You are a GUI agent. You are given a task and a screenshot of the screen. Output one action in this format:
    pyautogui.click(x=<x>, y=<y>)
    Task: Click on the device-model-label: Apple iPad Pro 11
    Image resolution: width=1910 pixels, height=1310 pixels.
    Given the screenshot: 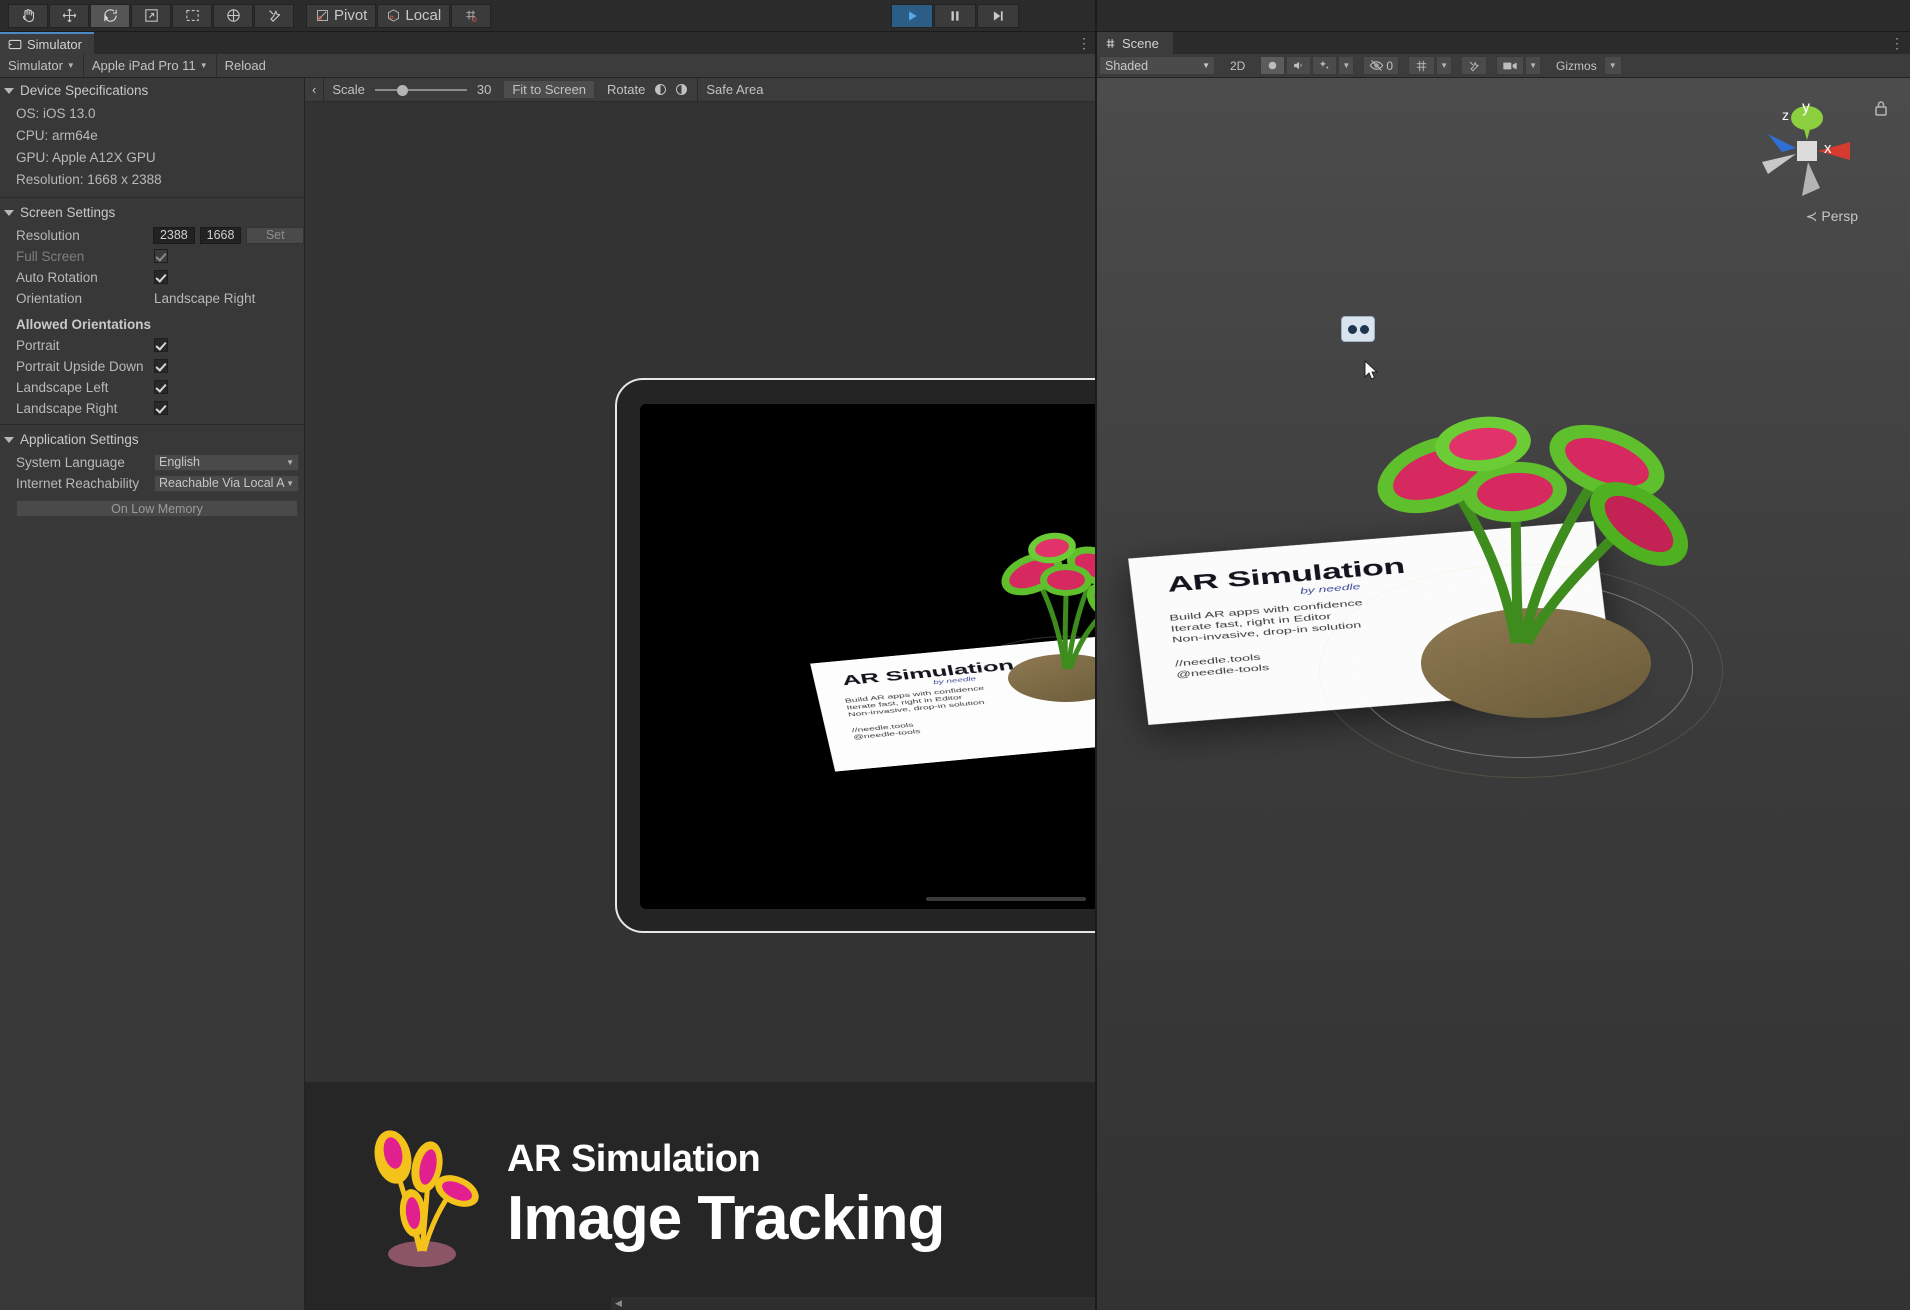 What is the action you would take?
    pyautogui.click(x=143, y=65)
    